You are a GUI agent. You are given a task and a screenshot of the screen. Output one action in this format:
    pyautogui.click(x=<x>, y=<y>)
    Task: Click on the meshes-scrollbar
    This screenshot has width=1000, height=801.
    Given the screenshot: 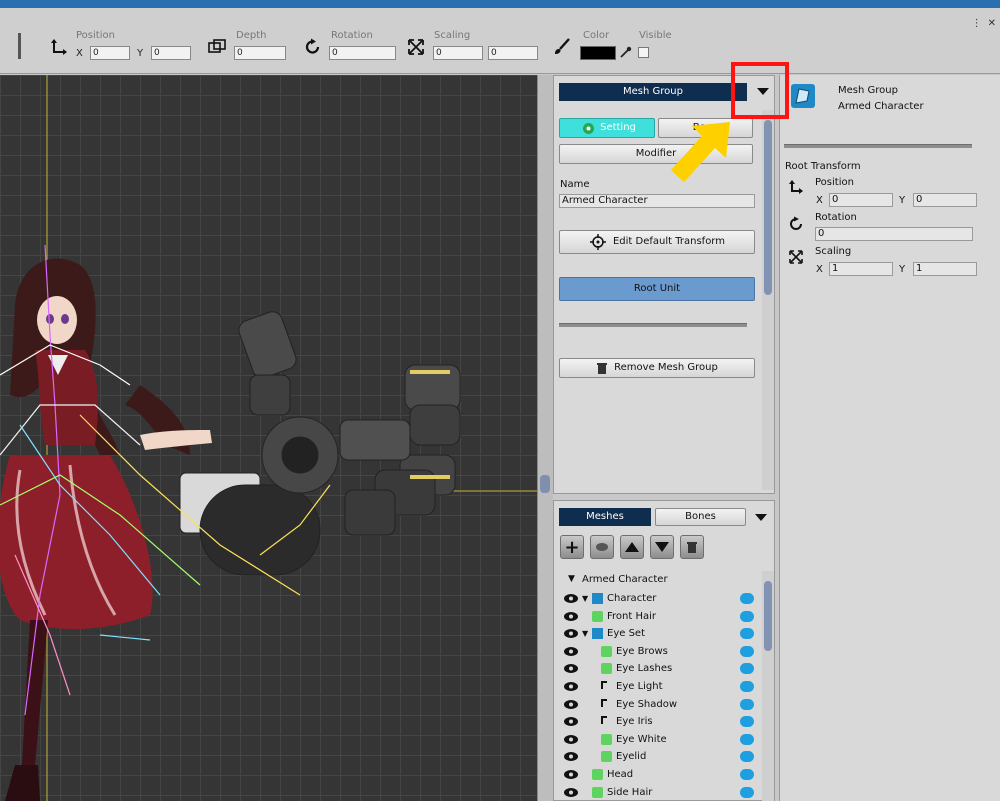 What is the action you would take?
    pyautogui.click(x=768, y=686)
    